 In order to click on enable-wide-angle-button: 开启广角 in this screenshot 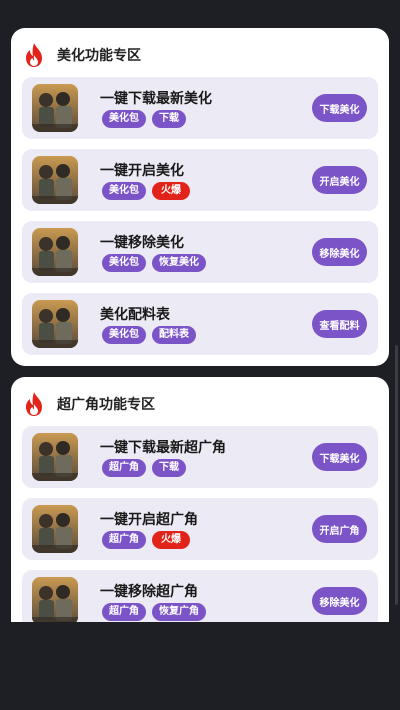, I will do `click(339, 529)`.